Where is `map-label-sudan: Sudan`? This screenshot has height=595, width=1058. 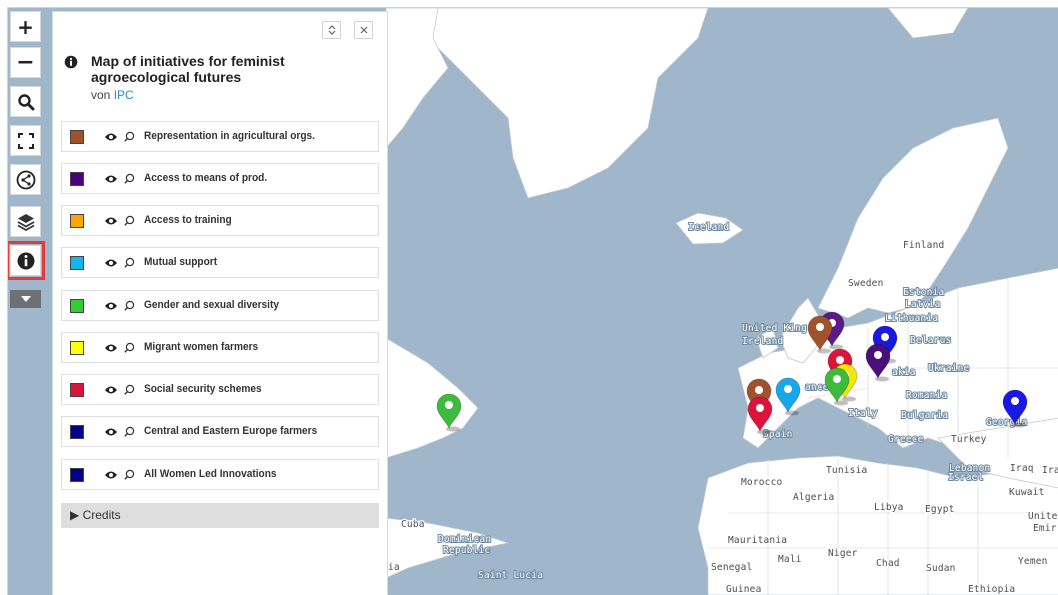
map-label-sudan: Sudan is located at coordinates (941, 568).